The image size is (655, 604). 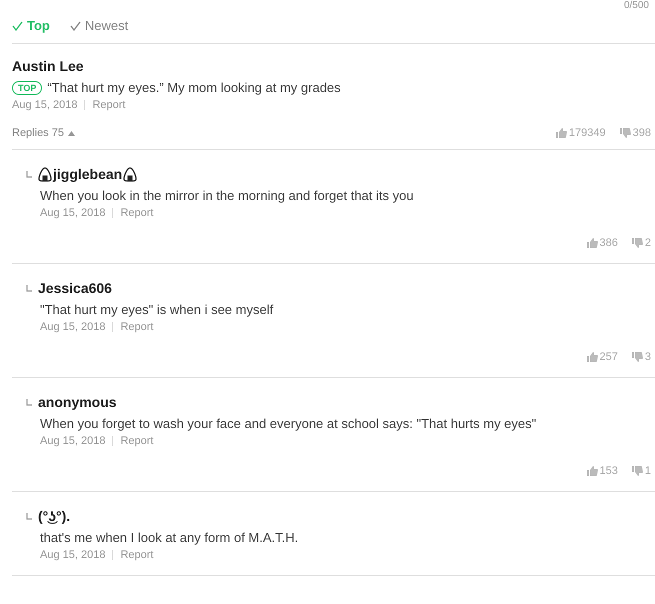 I want to click on like-button: 386, so click(x=602, y=243).